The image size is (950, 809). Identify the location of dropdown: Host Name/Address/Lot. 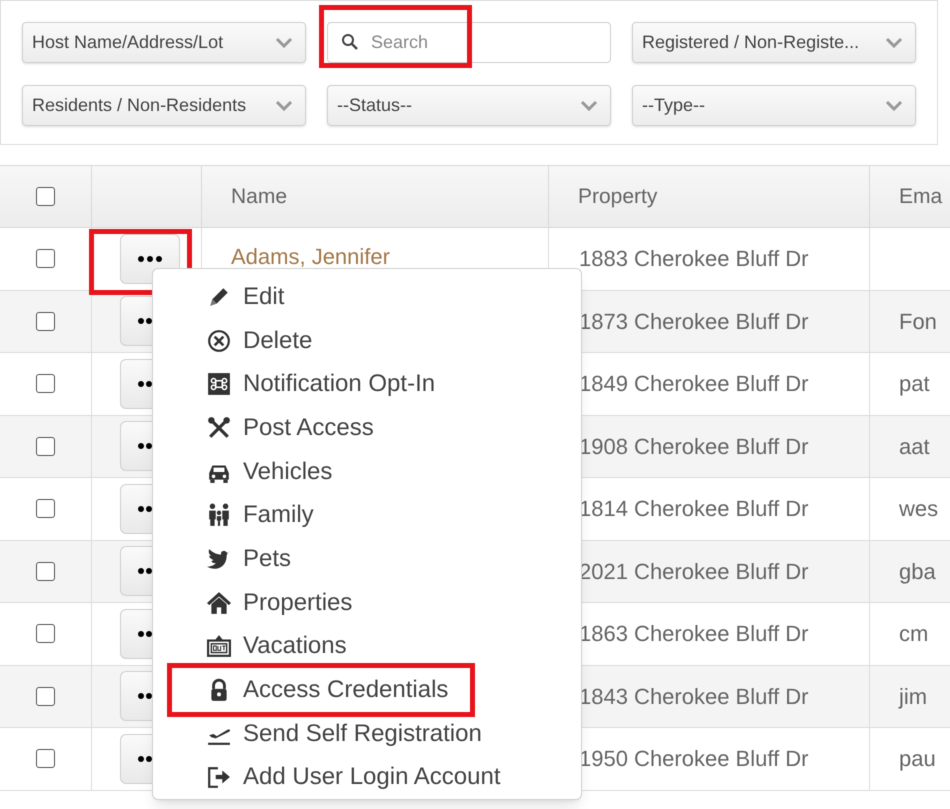
(164, 42).